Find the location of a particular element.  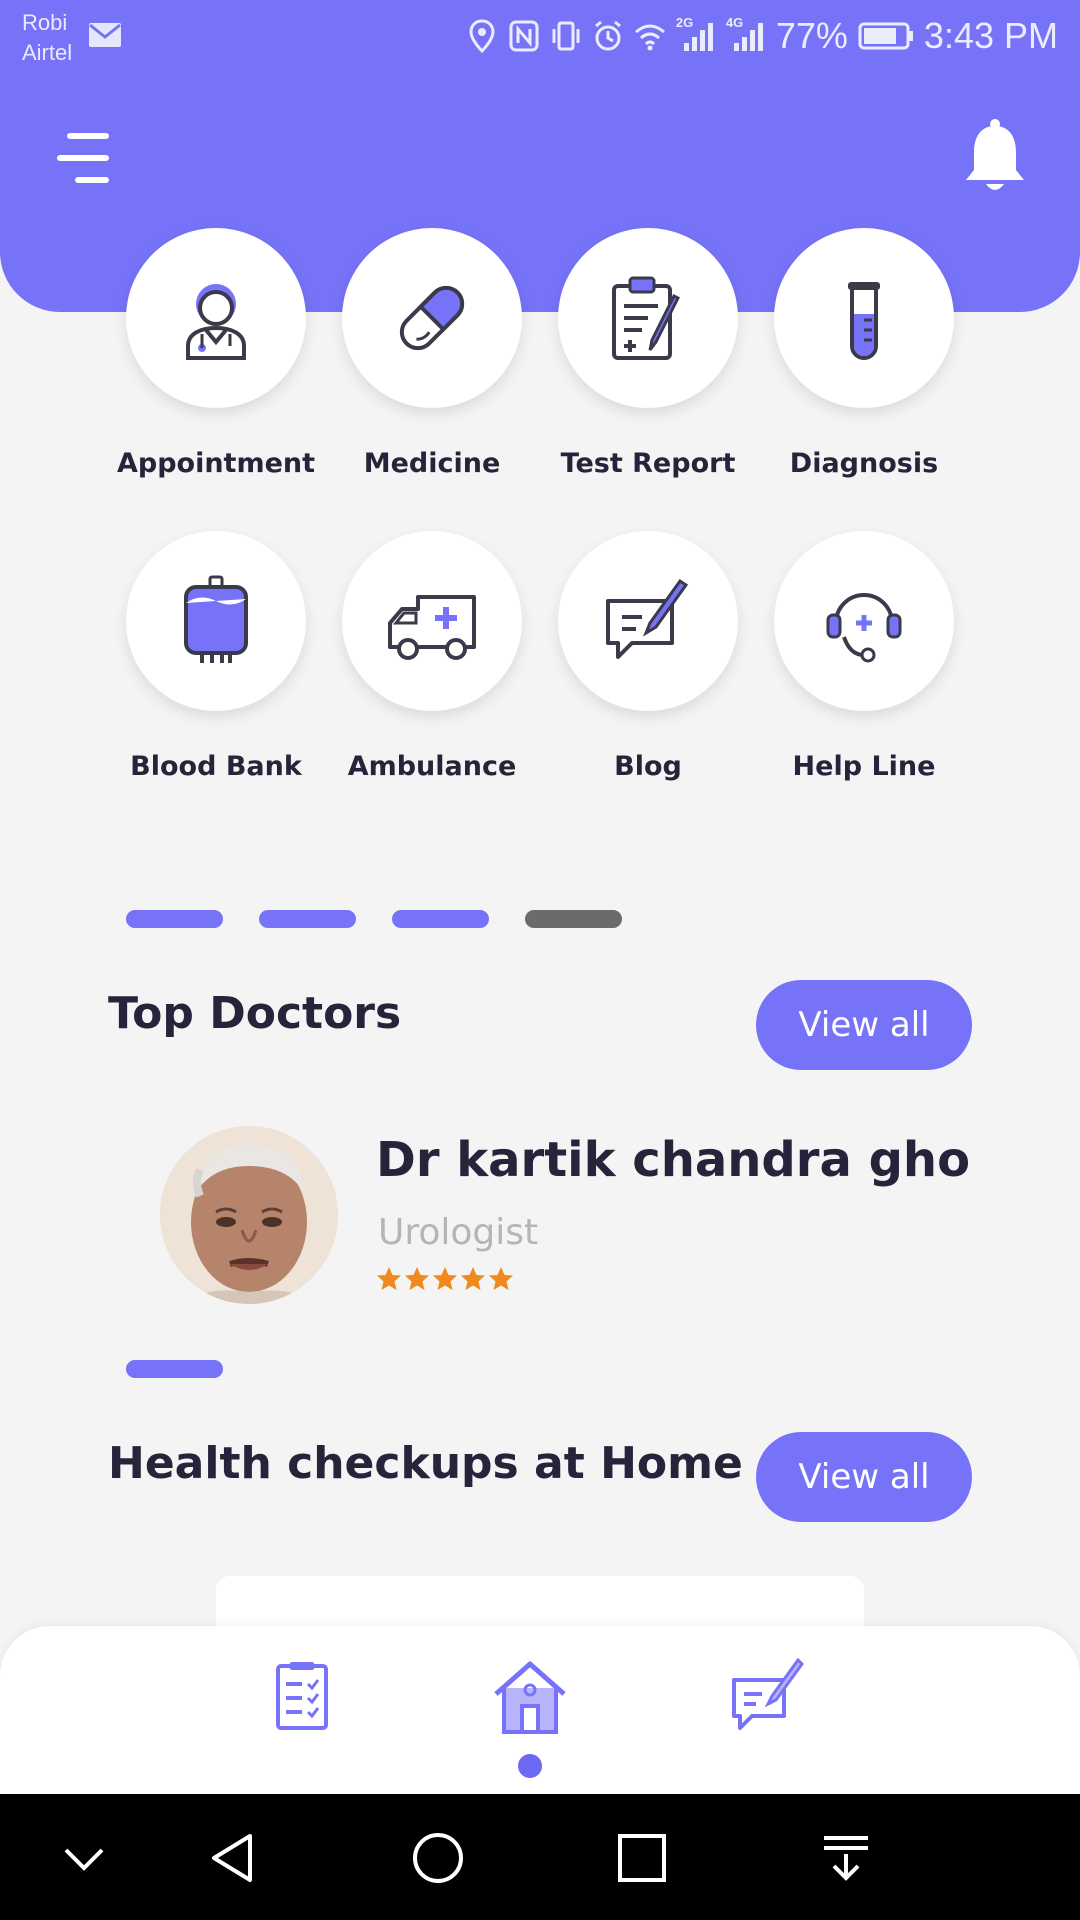

service-label: Blood Bank is located at coordinates (216, 766).